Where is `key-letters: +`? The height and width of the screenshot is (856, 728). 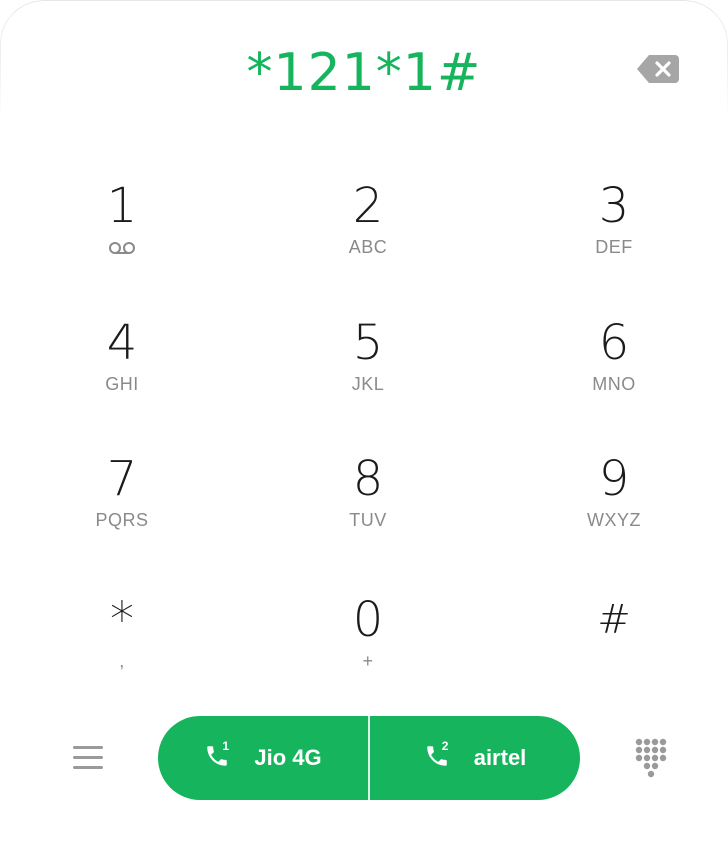
key-letters: + is located at coordinates (368, 661).